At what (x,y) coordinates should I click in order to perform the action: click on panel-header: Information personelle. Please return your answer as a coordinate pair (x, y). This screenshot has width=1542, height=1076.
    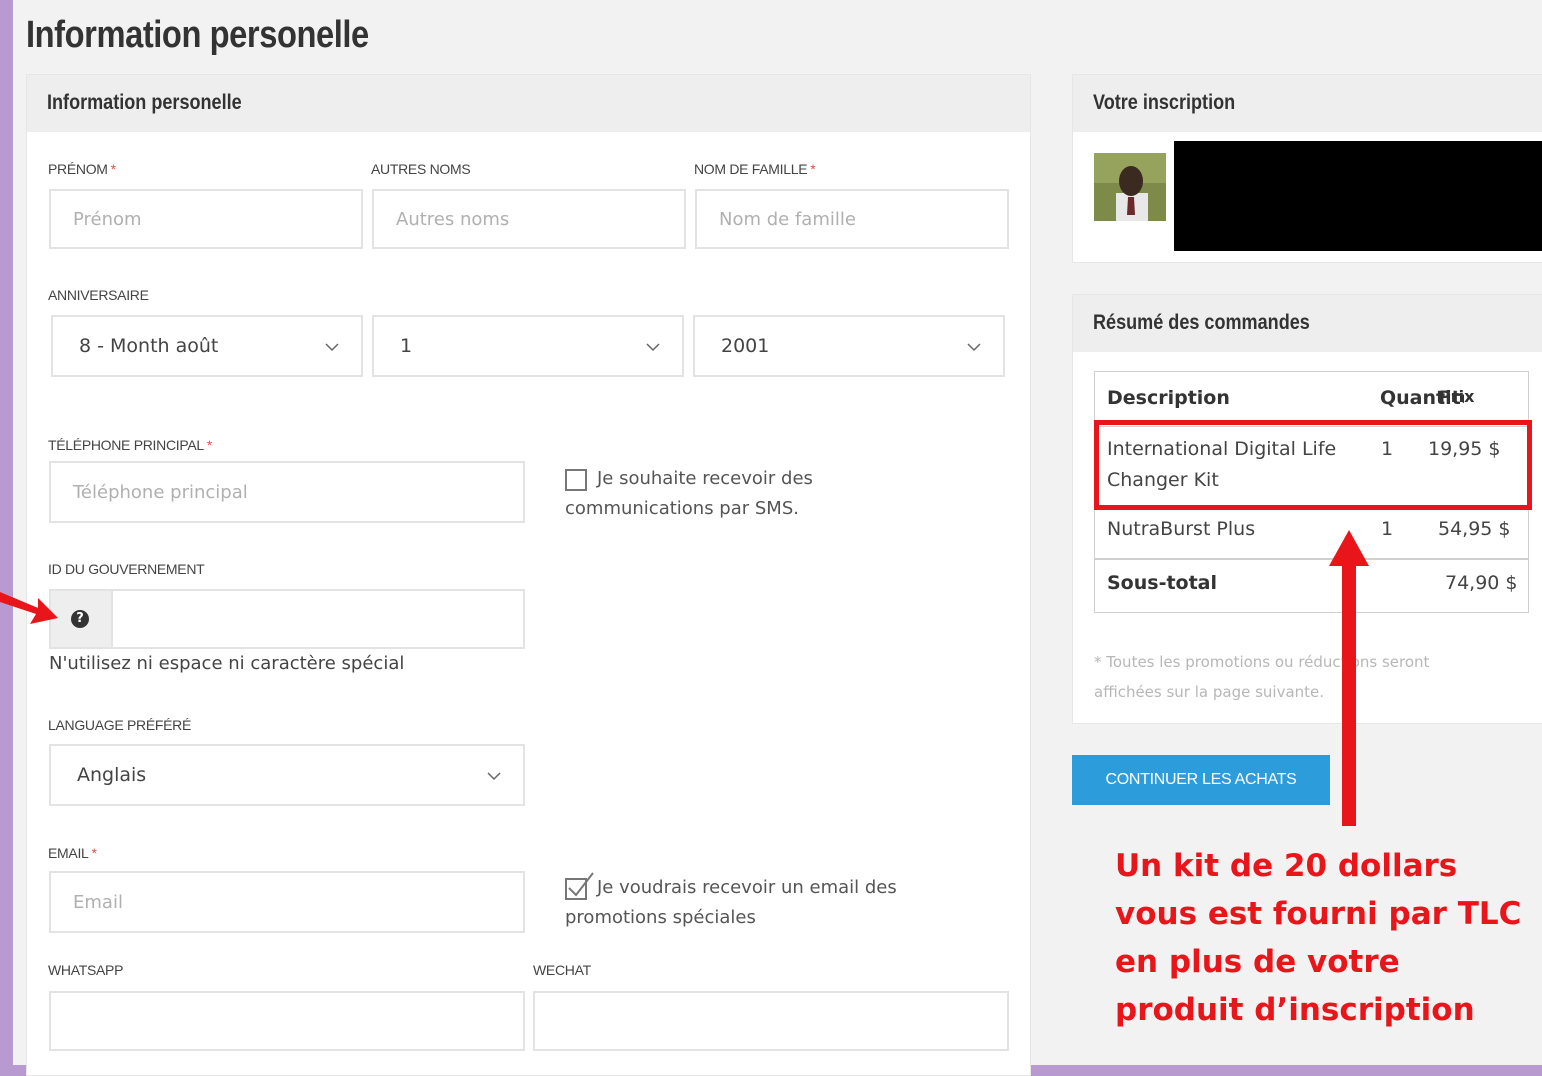
    Looking at the image, I should click on (528, 103).